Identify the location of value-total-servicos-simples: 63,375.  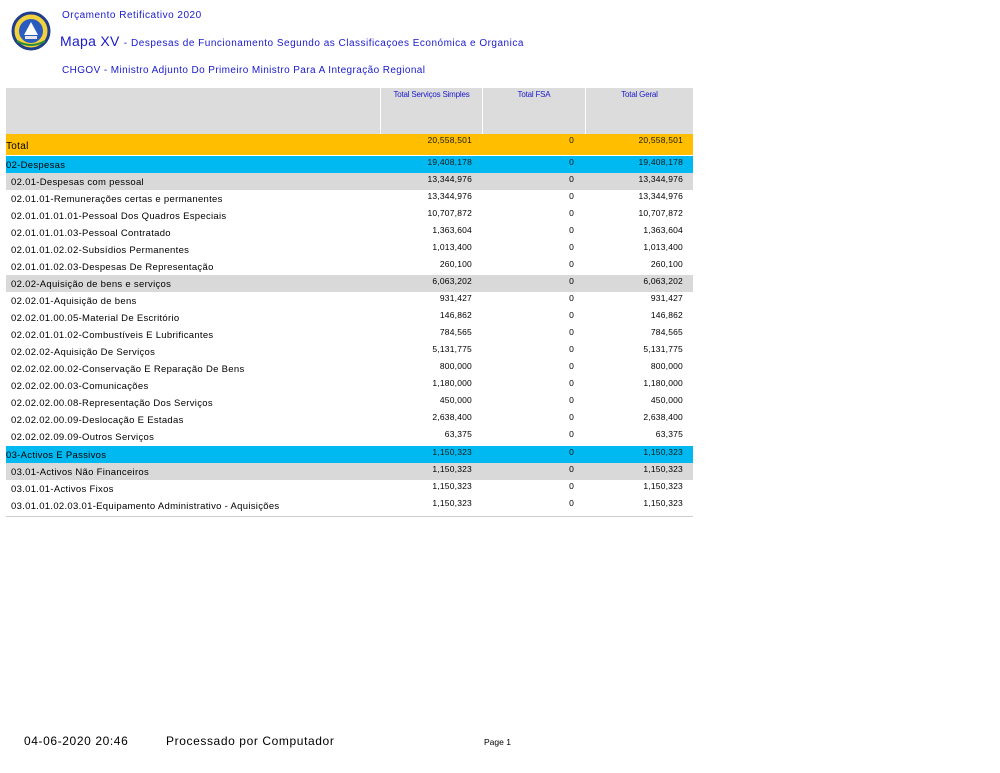
(458, 434).